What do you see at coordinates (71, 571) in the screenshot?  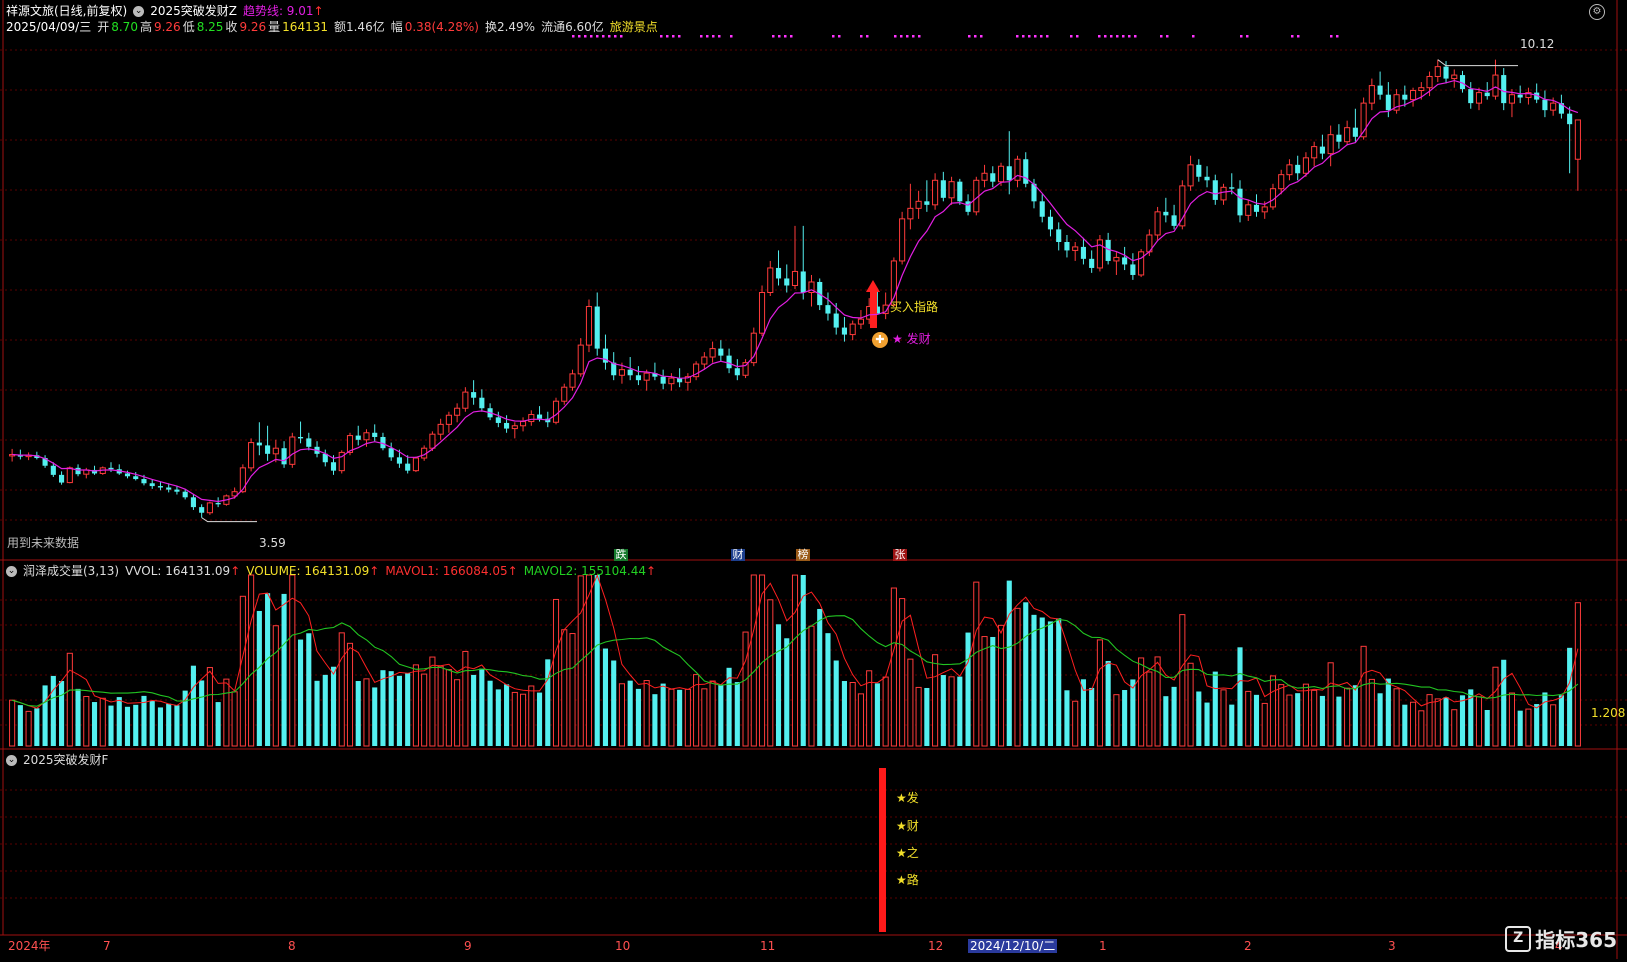 I see `volume-panel-name: 润泽成交量(3,13)` at bounding box center [71, 571].